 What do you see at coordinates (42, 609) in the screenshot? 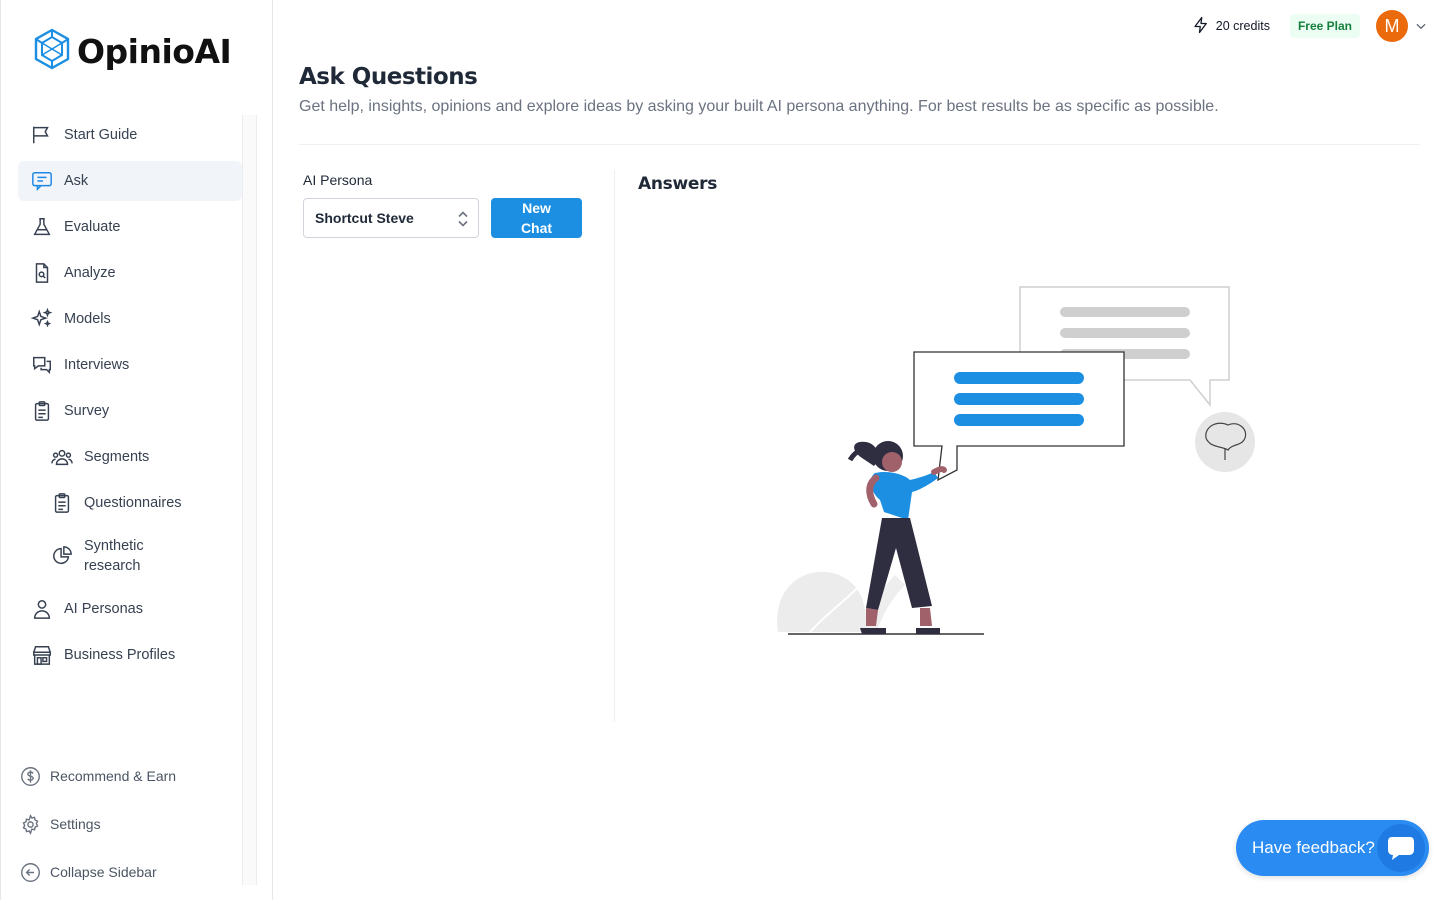
I see `user-icon` at bounding box center [42, 609].